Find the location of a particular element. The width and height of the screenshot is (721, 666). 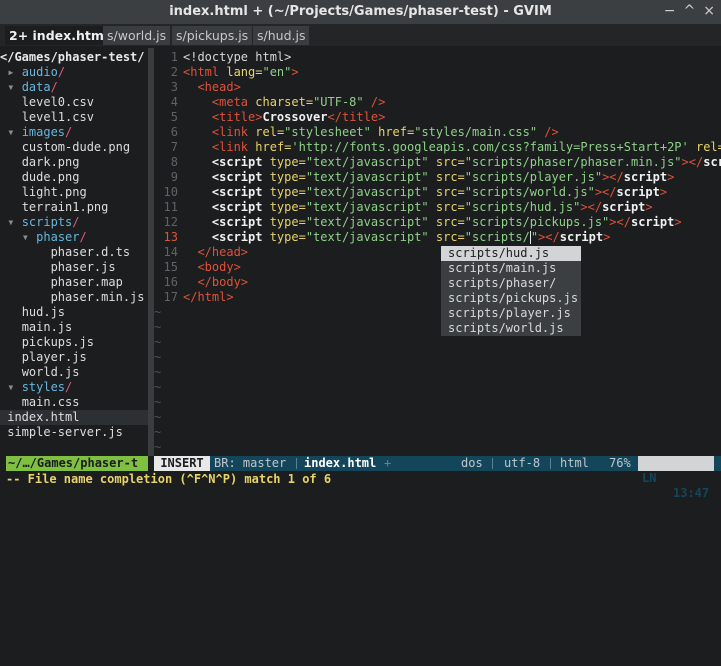

tree-dir-images: ▾ images/ is located at coordinates (74, 132).